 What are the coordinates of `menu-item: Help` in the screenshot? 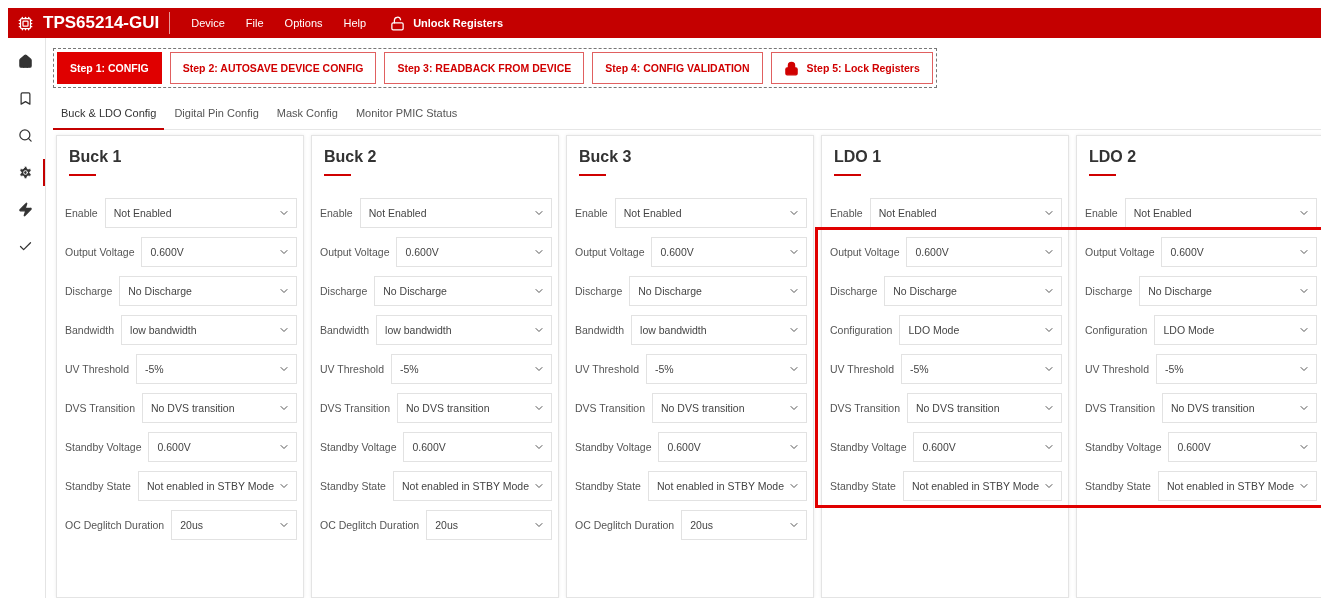 It's located at (355, 23).